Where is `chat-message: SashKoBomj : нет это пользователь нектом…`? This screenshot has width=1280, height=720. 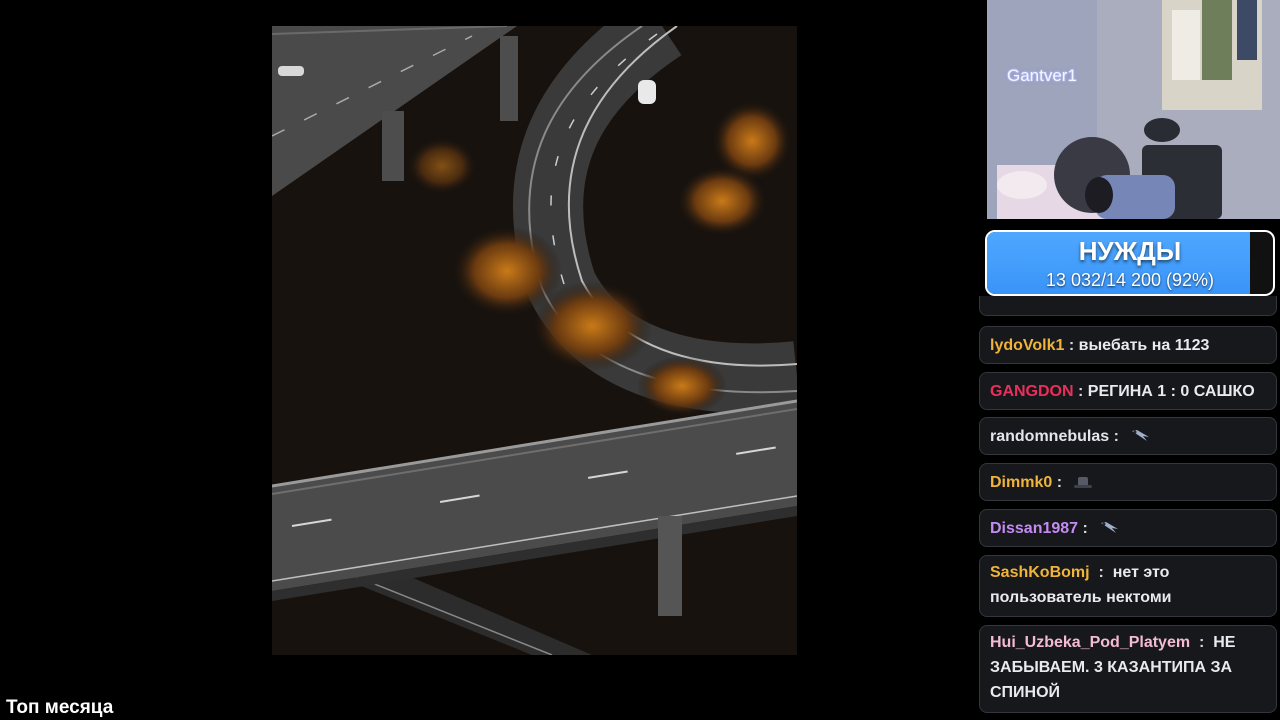
chat-message: SashKoBomj : нет это пользователь нектом… is located at coordinates (1128, 586).